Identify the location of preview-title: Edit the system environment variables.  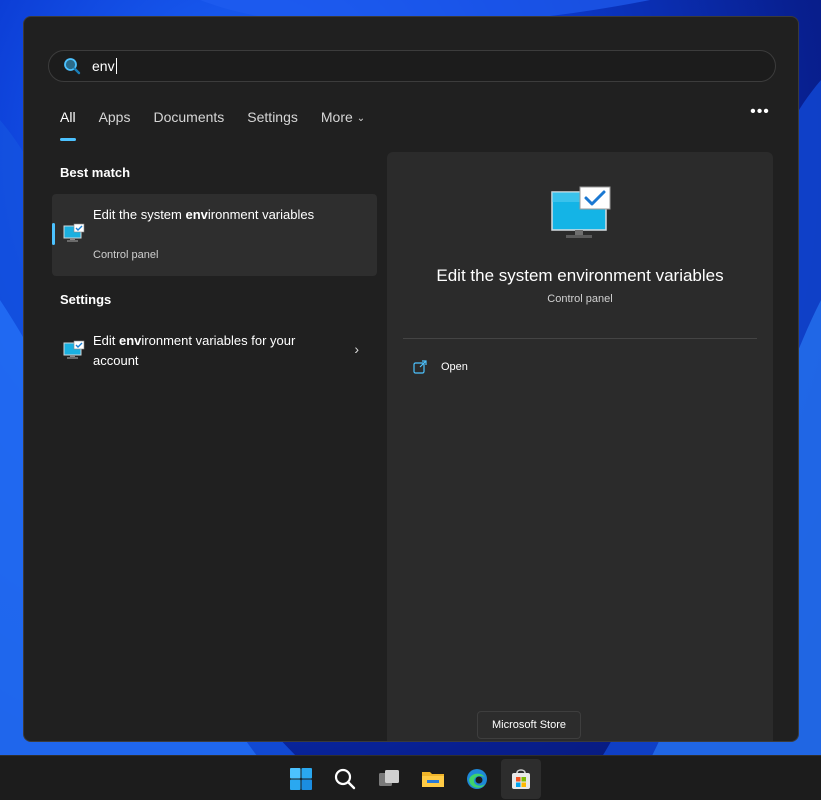
(580, 275).